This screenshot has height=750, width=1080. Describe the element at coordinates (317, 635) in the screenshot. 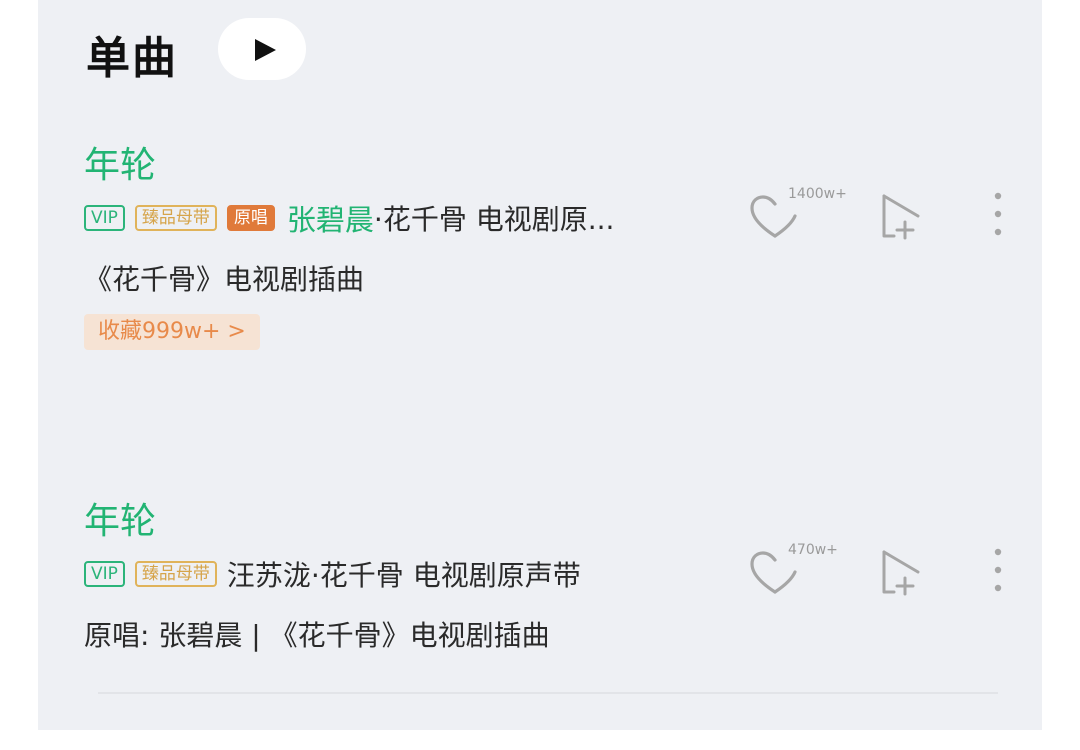

I see `song-description: 原唱: 张碧晨 | 《花千骨》电视剧插曲` at that location.